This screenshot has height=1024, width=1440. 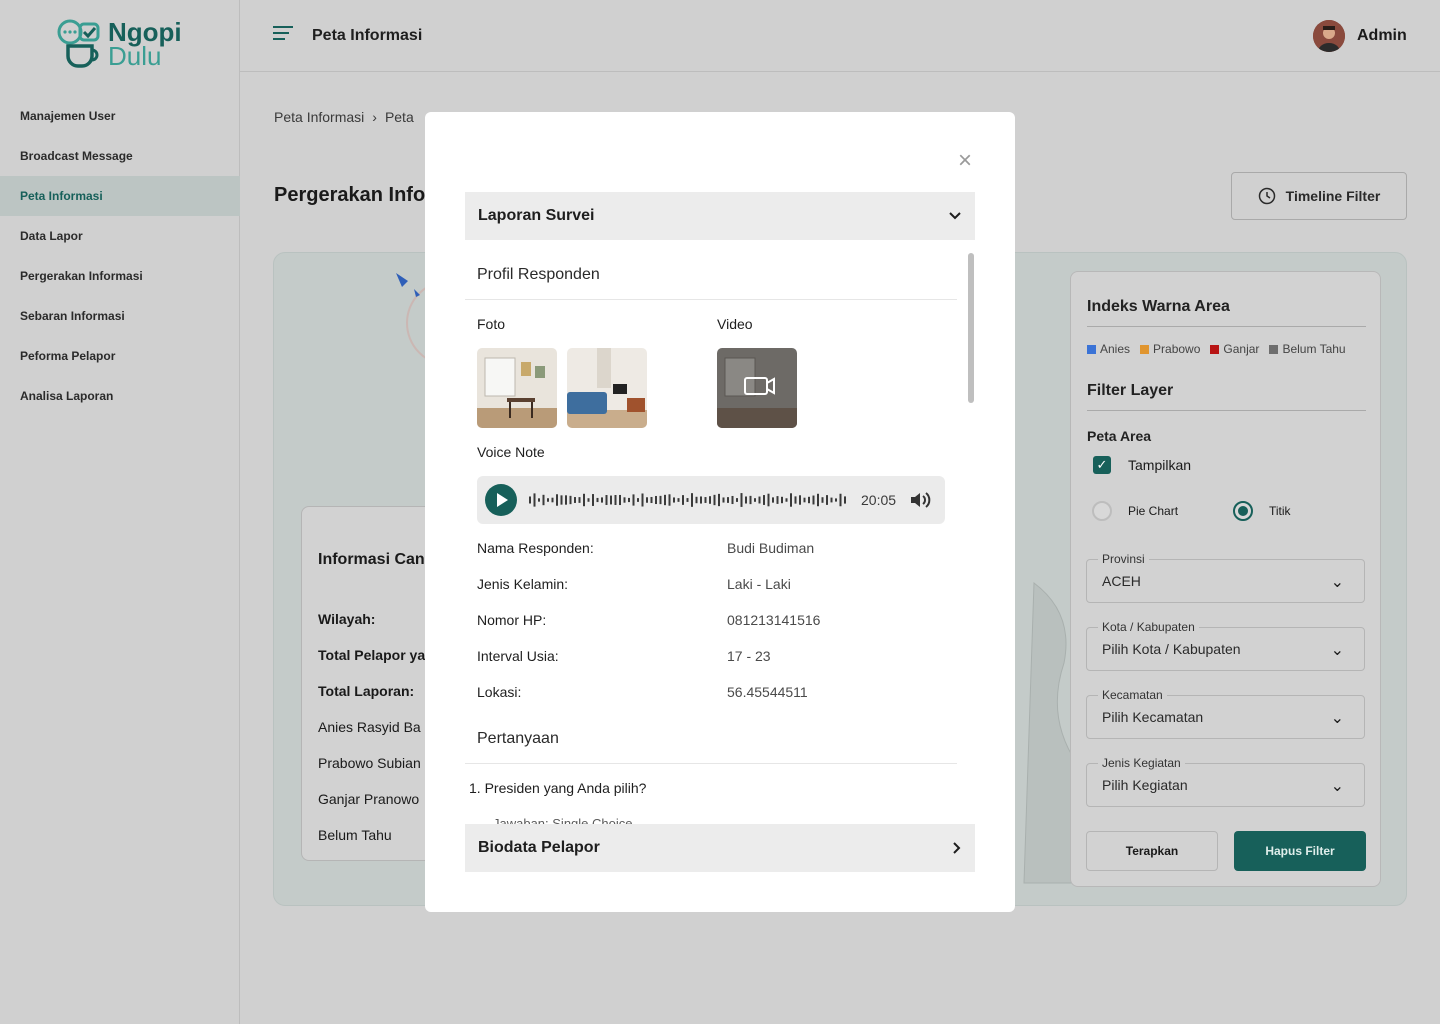 What do you see at coordinates (369, 727) in the screenshot?
I see `info-row-anies: Anies Rasyid Ba` at bounding box center [369, 727].